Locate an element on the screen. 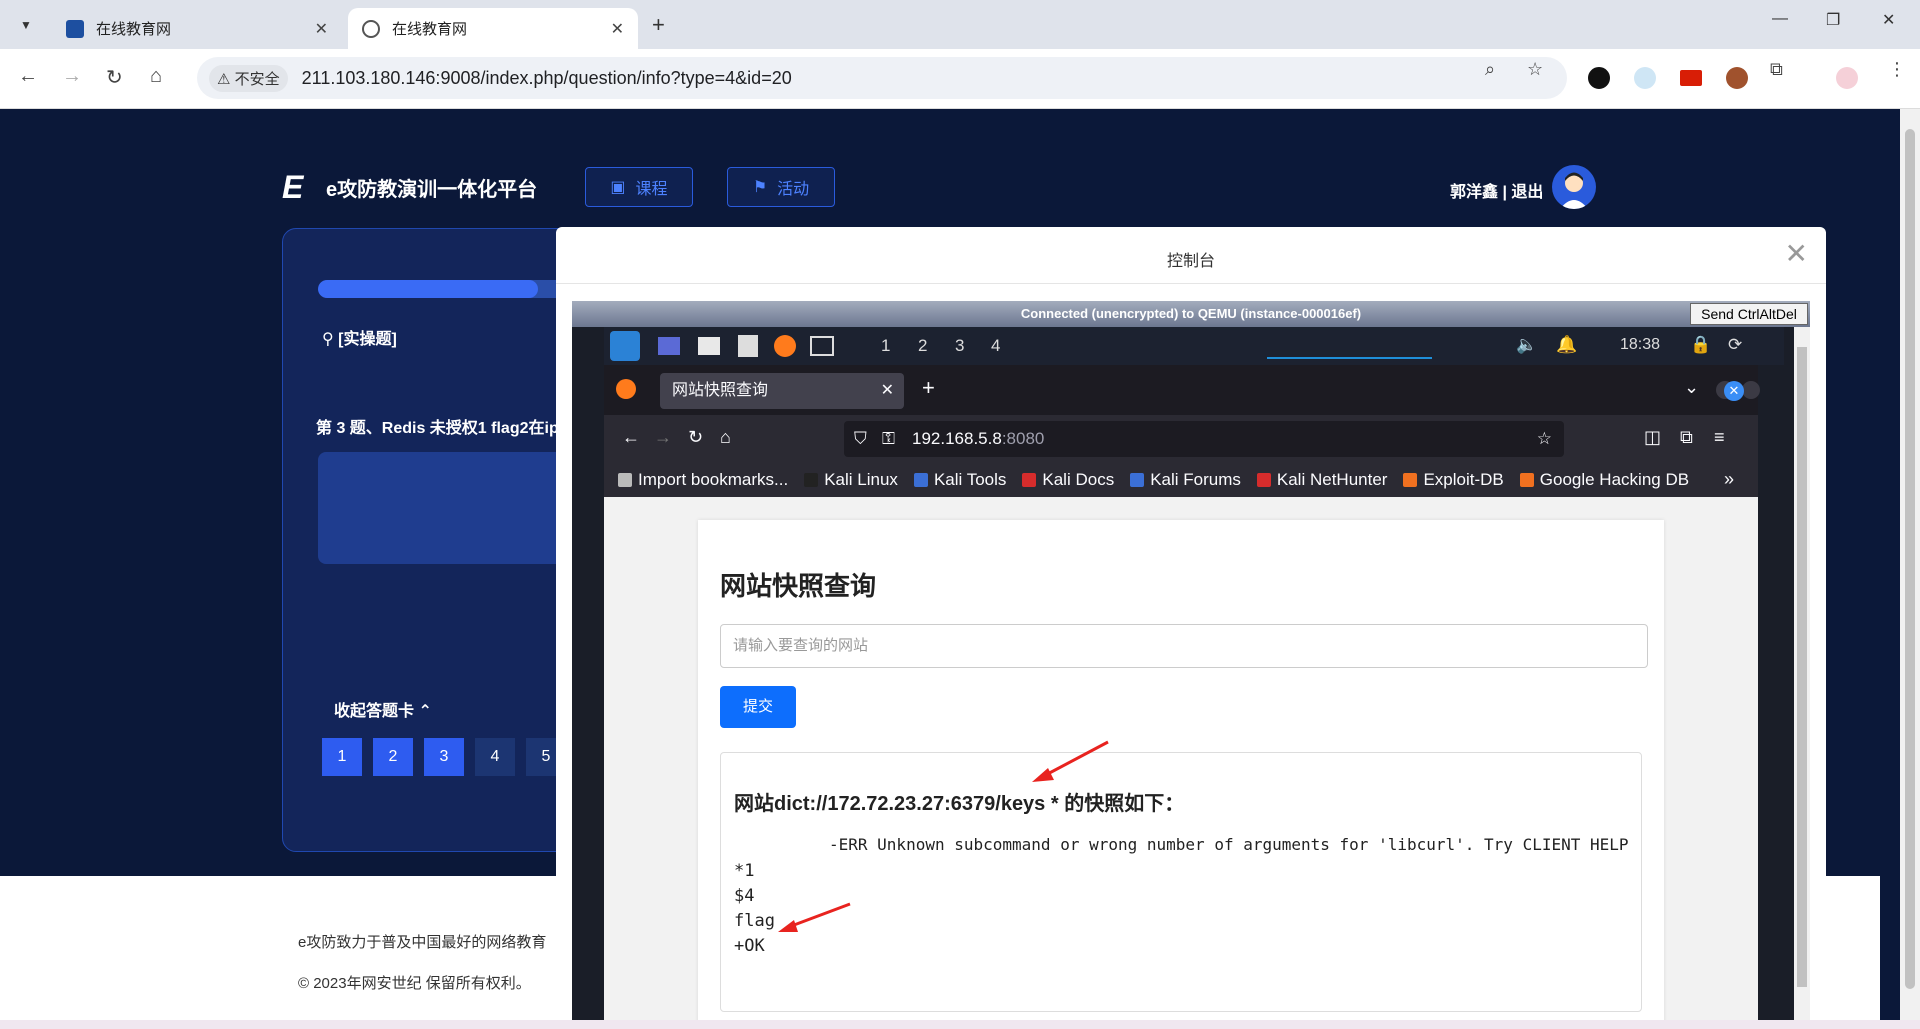  power-icon: ⟳ is located at coordinates (1735, 345).